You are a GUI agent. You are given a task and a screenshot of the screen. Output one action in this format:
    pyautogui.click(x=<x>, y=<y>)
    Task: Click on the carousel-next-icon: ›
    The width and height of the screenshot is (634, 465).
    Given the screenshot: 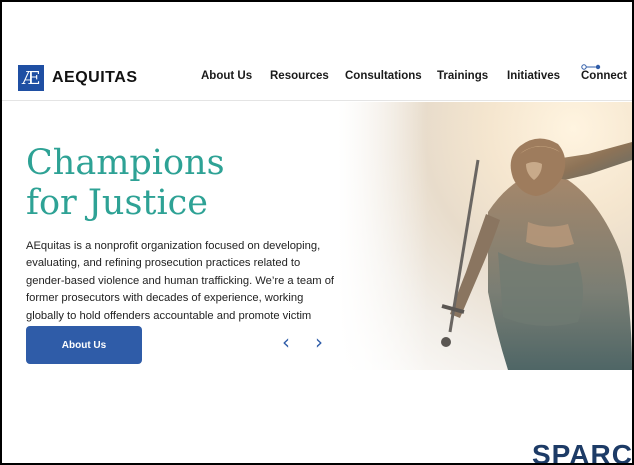 What is the action you would take?
    pyautogui.click(x=319, y=342)
    